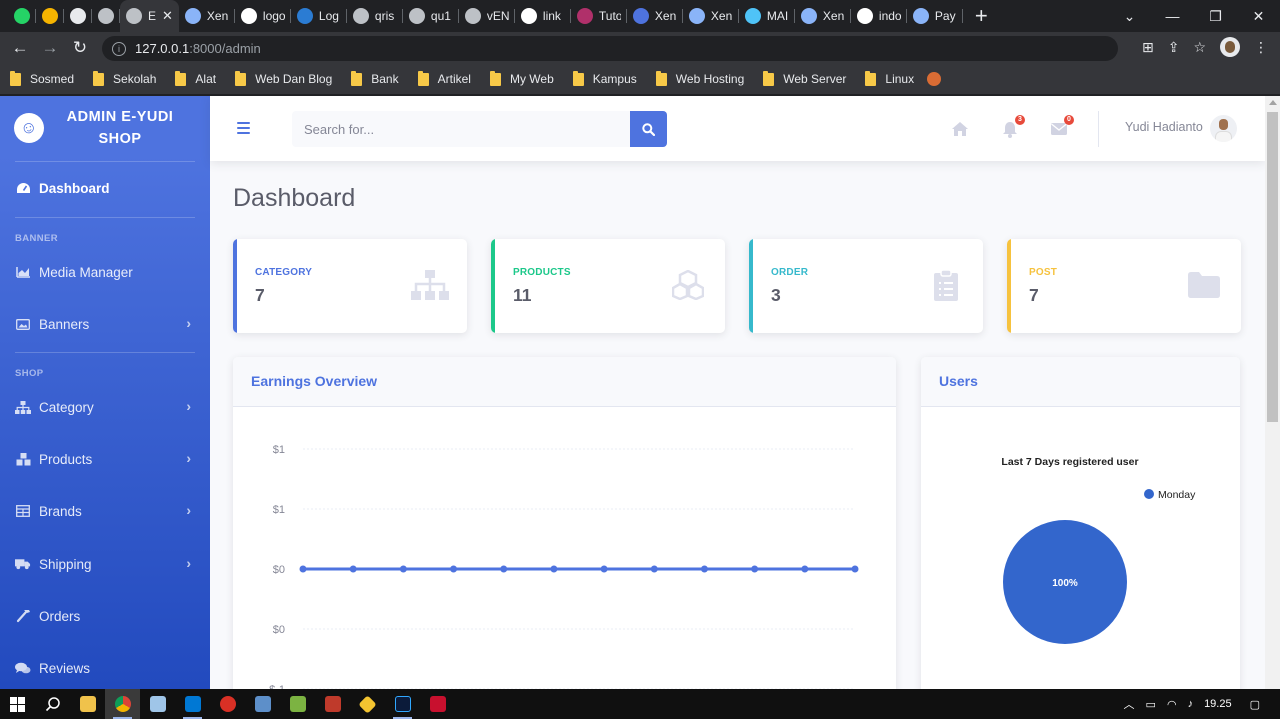  Describe the element at coordinates (981, 16) in the screenshot. I see `new-tab-button: +` at that location.